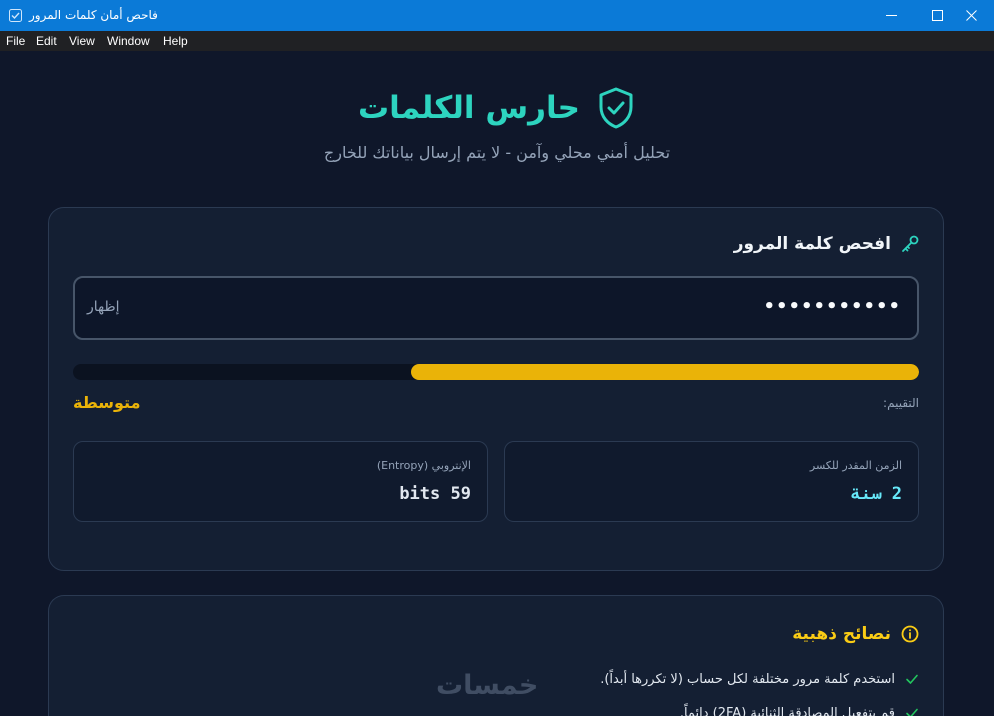 The image size is (994, 716). What do you see at coordinates (855, 465) in the screenshot?
I see `crack-time-label: الزمن المقدر للكسر` at bounding box center [855, 465].